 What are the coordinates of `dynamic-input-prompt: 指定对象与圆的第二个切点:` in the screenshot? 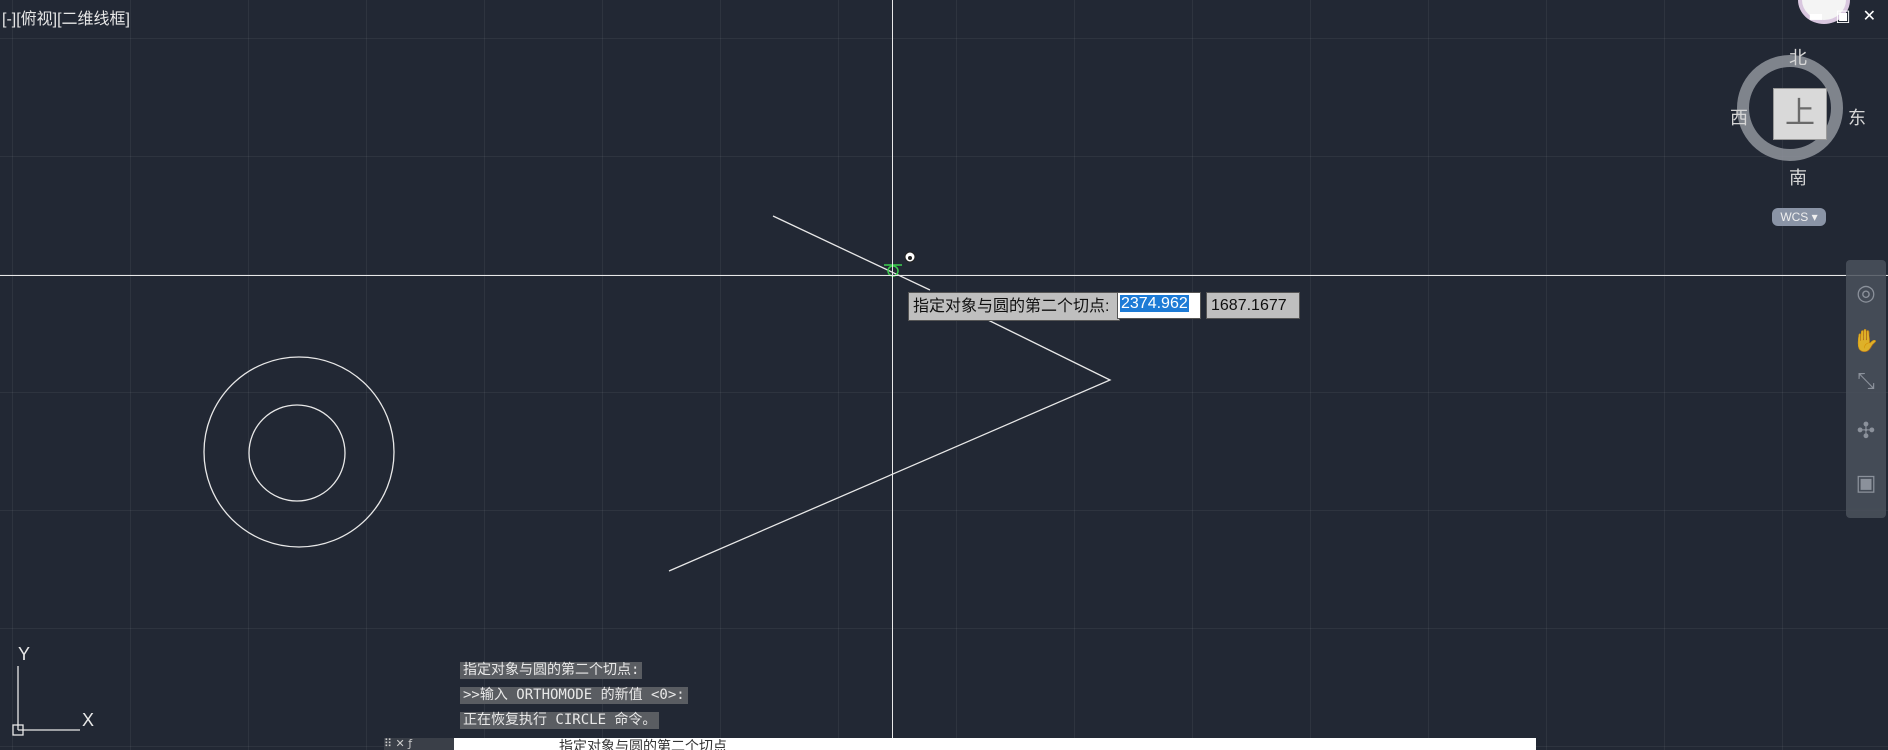 It's located at (1014, 306).